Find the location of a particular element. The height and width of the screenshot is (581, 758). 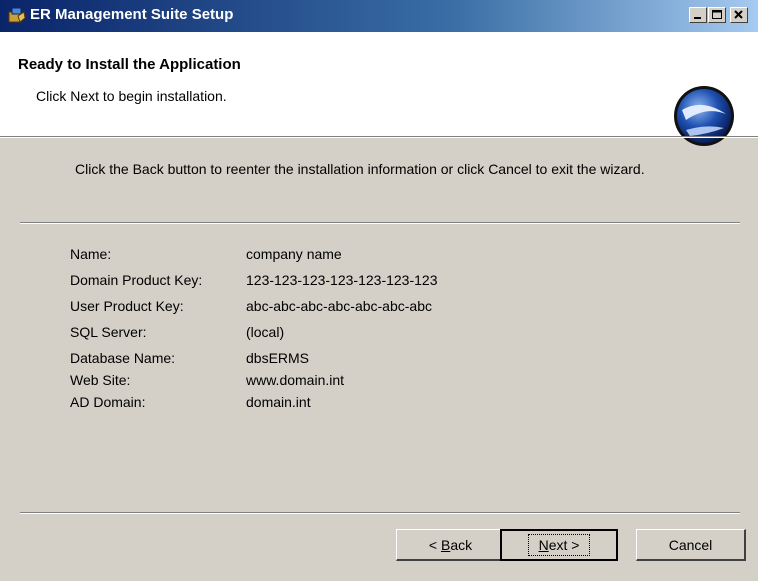

maximize-button is located at coordinates (717, 15).